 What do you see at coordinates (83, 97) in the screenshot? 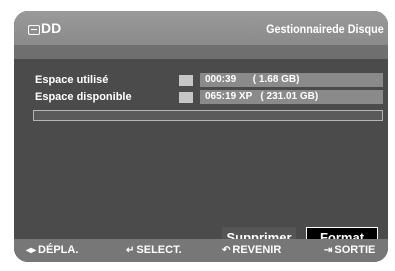
I see `free-space-label: Espace disponible` at bounding box center [83, 97].